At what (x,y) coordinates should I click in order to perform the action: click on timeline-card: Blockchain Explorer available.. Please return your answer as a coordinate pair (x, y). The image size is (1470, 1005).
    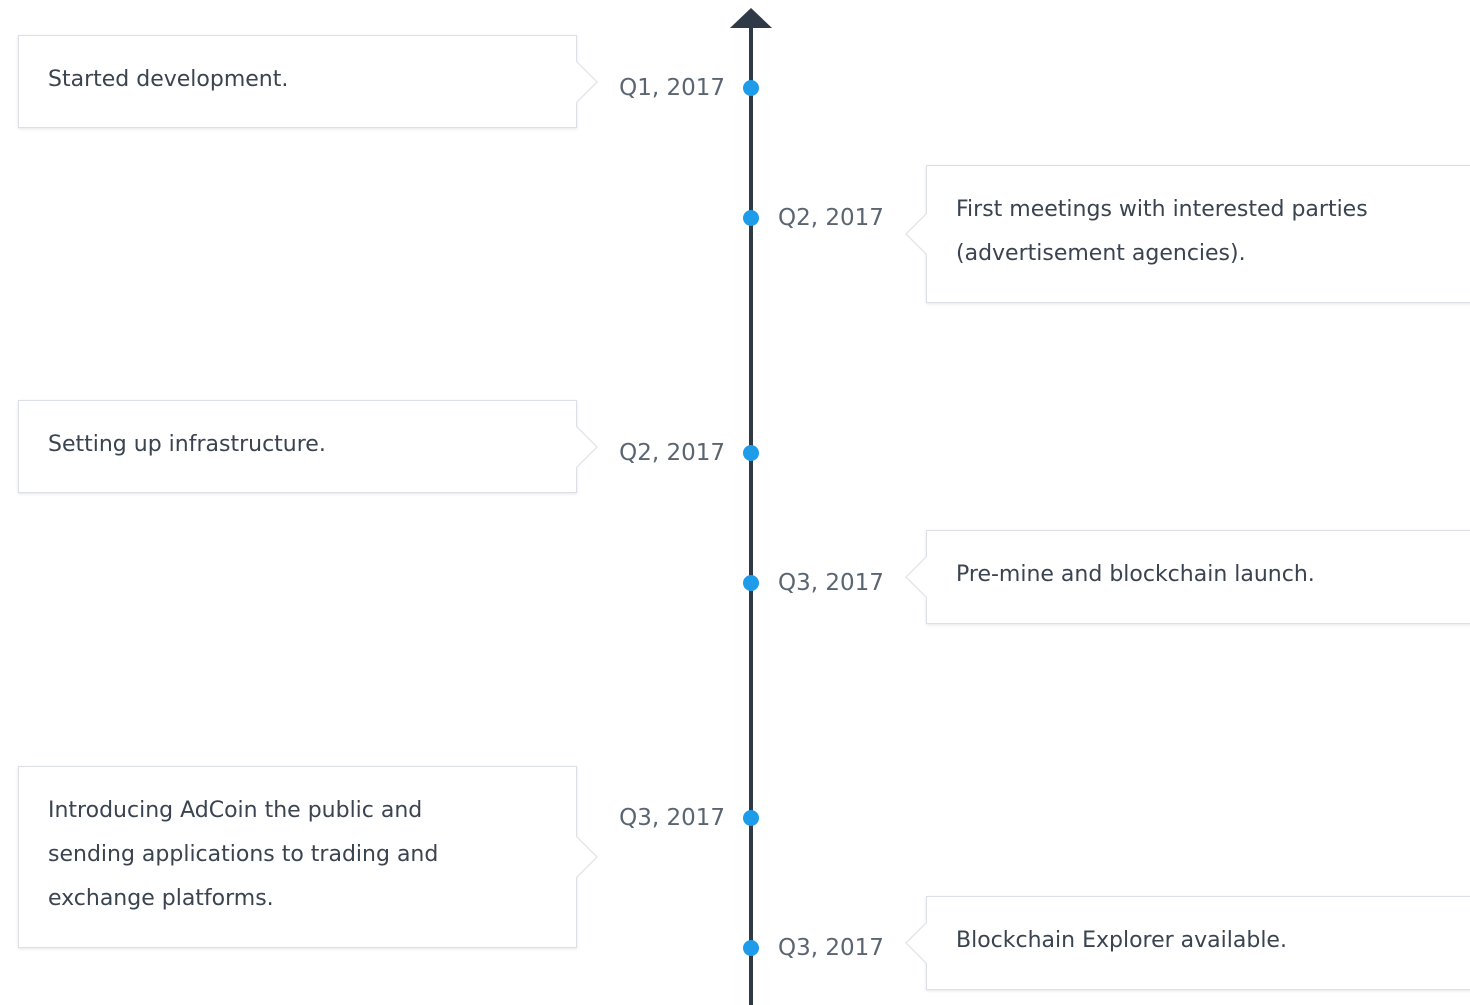
    Looking at the image, I should click on (1187, 943).